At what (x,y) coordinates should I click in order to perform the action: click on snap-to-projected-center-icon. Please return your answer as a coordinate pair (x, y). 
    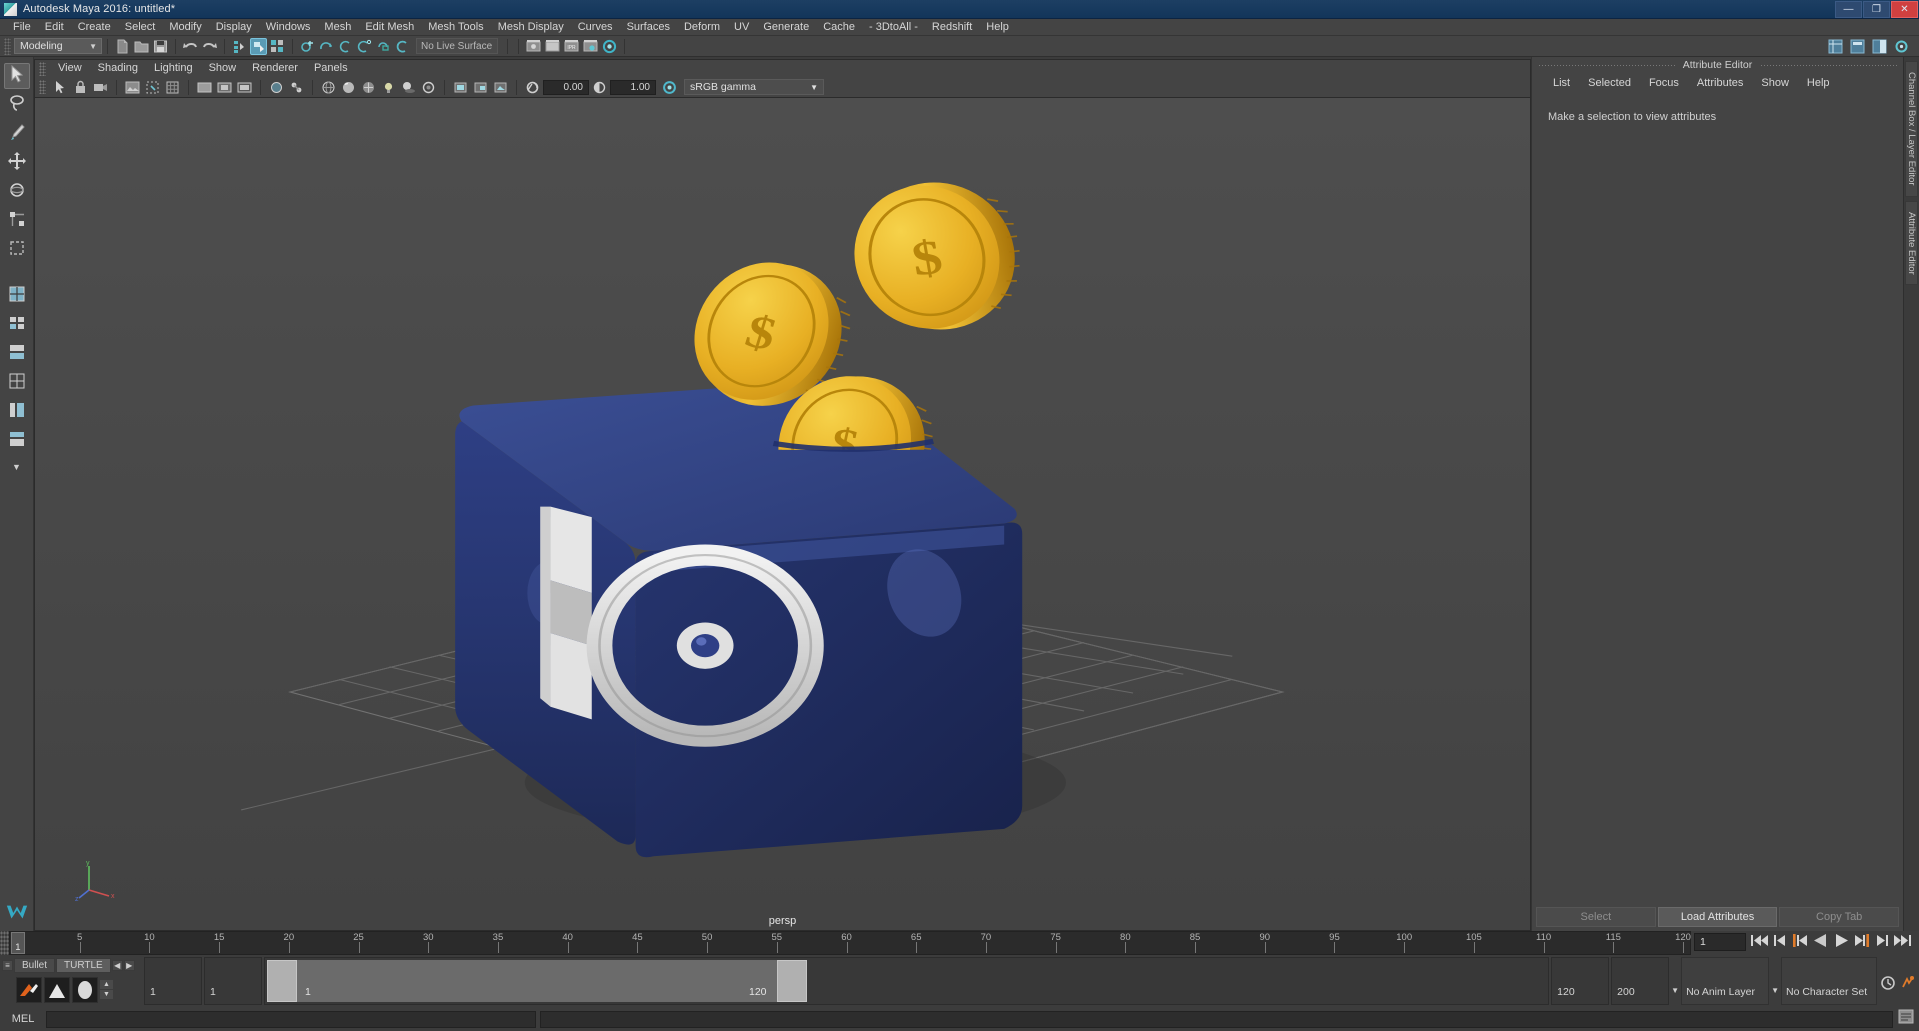
    Looking at the image, I should click on (364, 46).